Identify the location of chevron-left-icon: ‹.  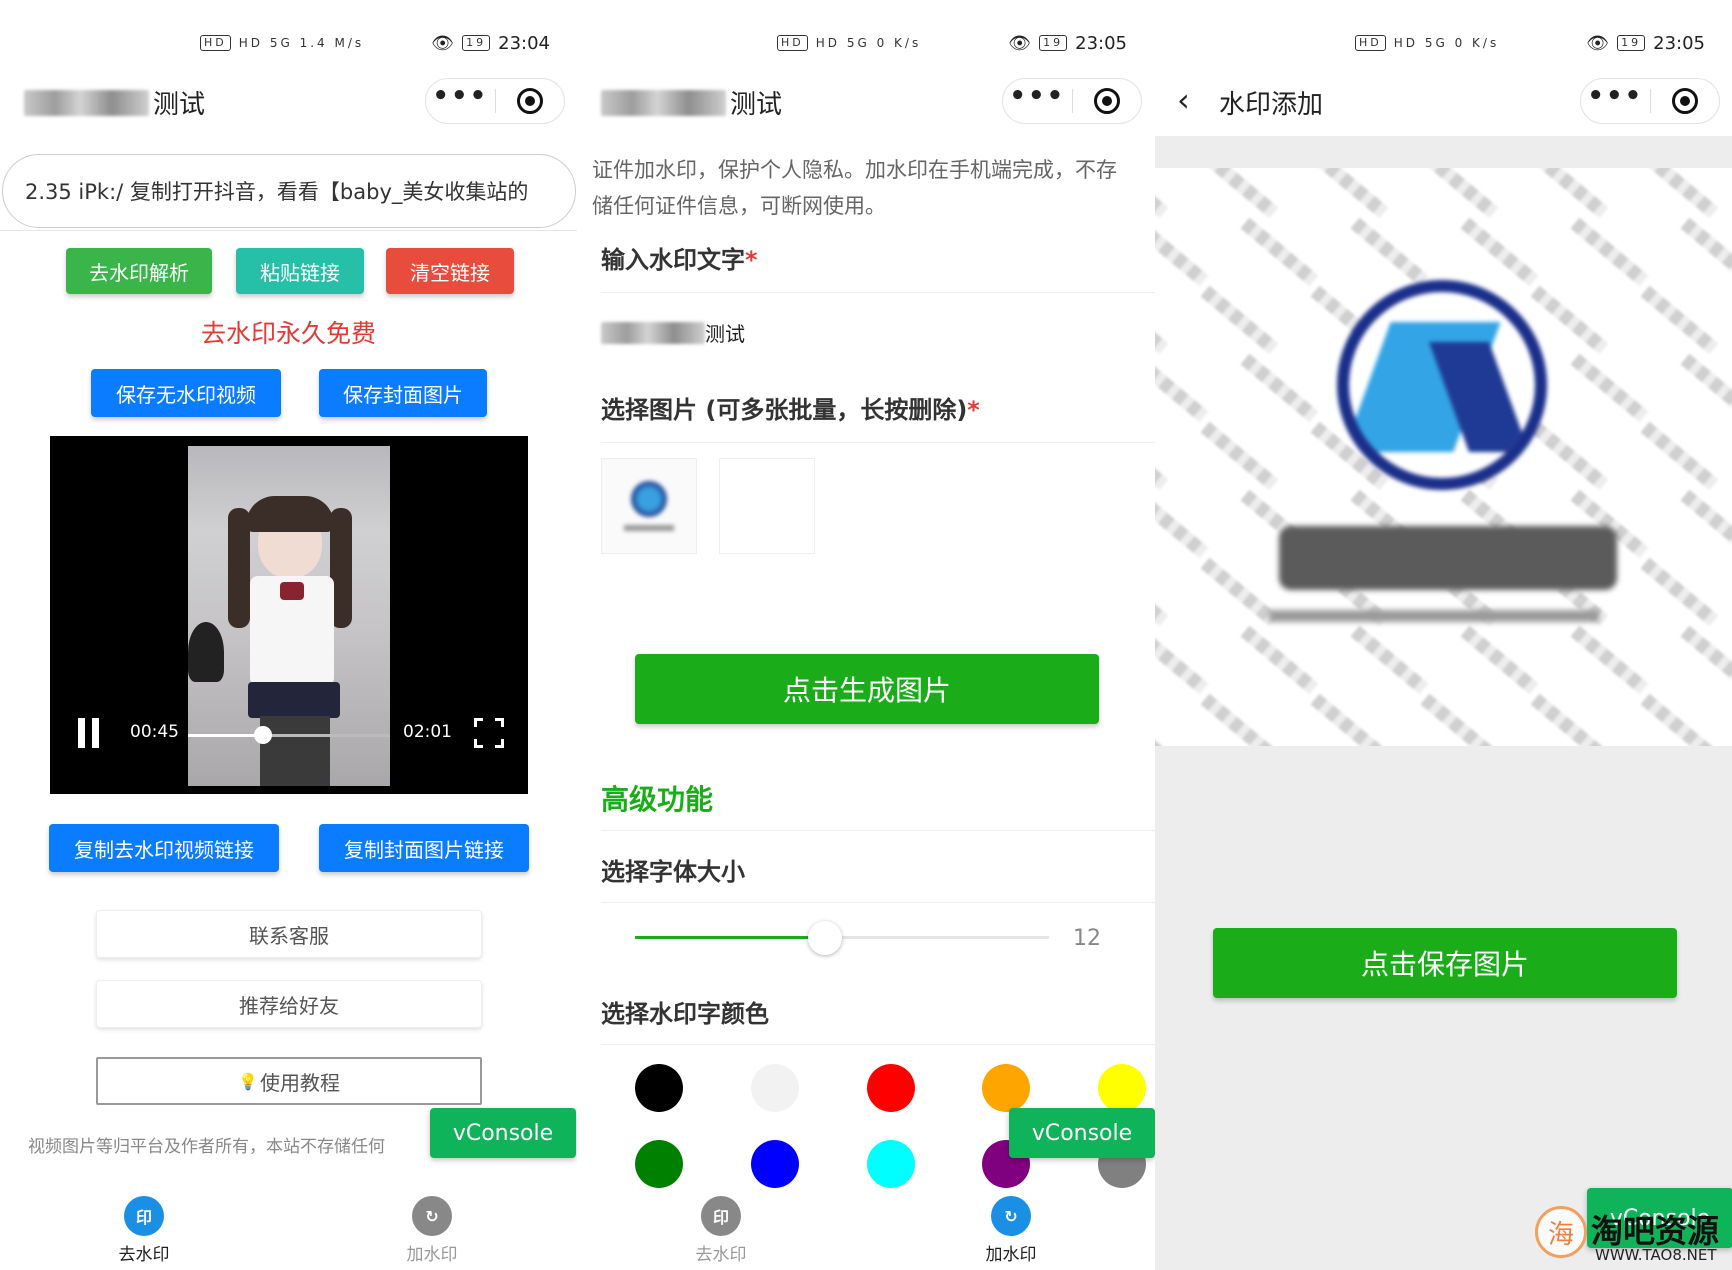
(1183, 100).